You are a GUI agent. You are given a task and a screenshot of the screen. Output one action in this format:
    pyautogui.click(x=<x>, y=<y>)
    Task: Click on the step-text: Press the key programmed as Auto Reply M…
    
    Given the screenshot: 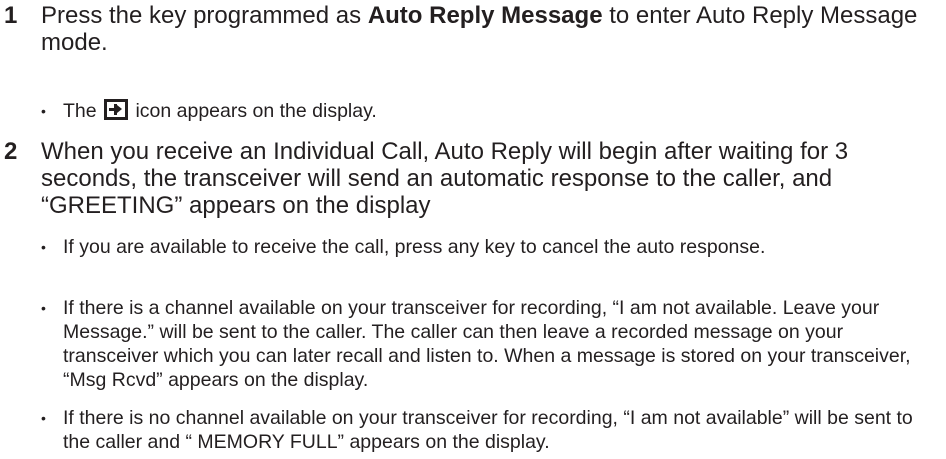 What is the action you would take?
    pyautogui.click(x=479, y=29)
    